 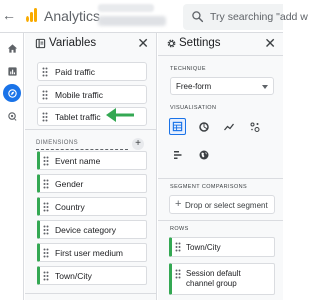 I want to click on home-icon, so click(x=12, y=48).